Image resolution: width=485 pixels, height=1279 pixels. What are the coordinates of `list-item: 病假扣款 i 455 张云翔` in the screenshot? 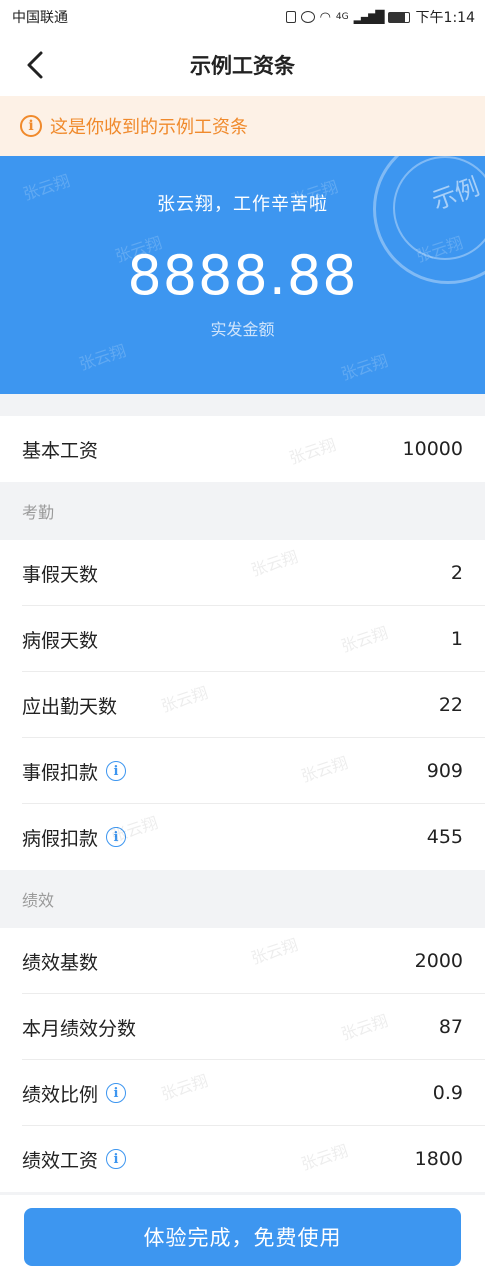 It's located at (242, 837).